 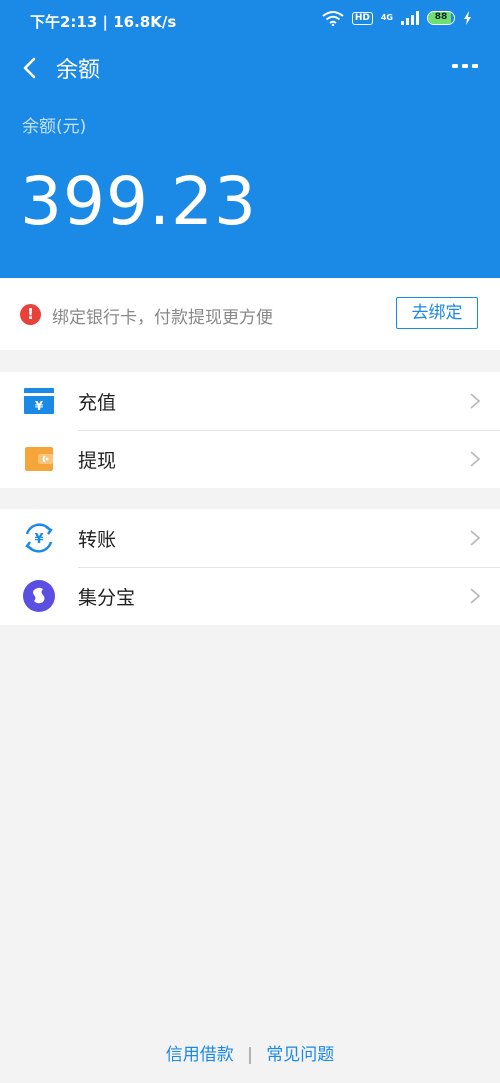 I want to click on recharge-icon: ¥, so click(x=39, y=401).